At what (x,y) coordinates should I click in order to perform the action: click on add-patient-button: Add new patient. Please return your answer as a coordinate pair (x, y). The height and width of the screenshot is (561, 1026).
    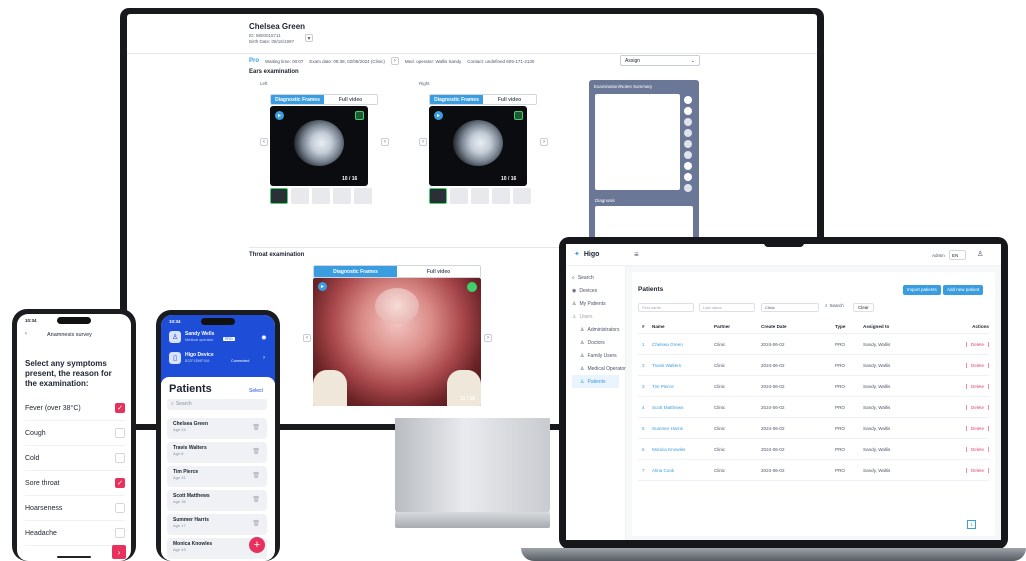
    Looking at the image, I should click on (963, 290).